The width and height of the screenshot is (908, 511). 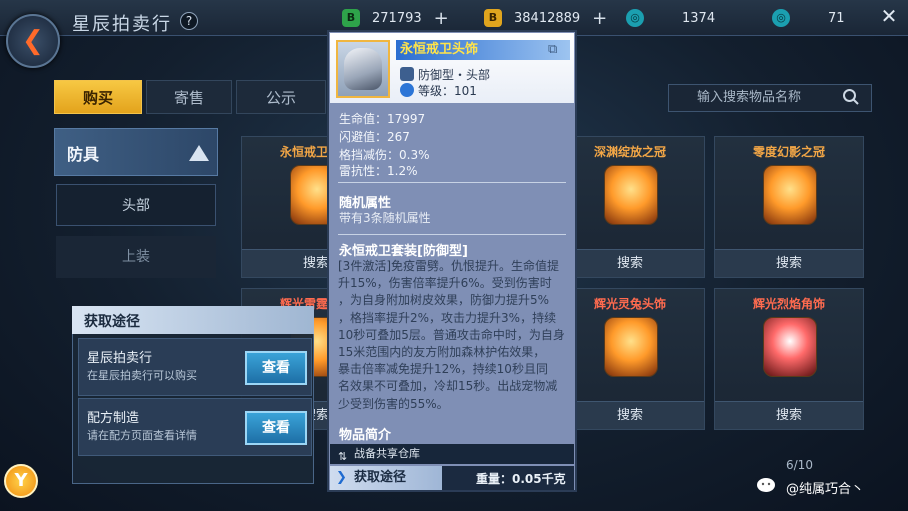 What do you see at coordinates (445, 283) in the screenshot?
I see `set-line: 升15%，伤害倍率提升6%。受到伤害时` at bounding box center [445, 283].